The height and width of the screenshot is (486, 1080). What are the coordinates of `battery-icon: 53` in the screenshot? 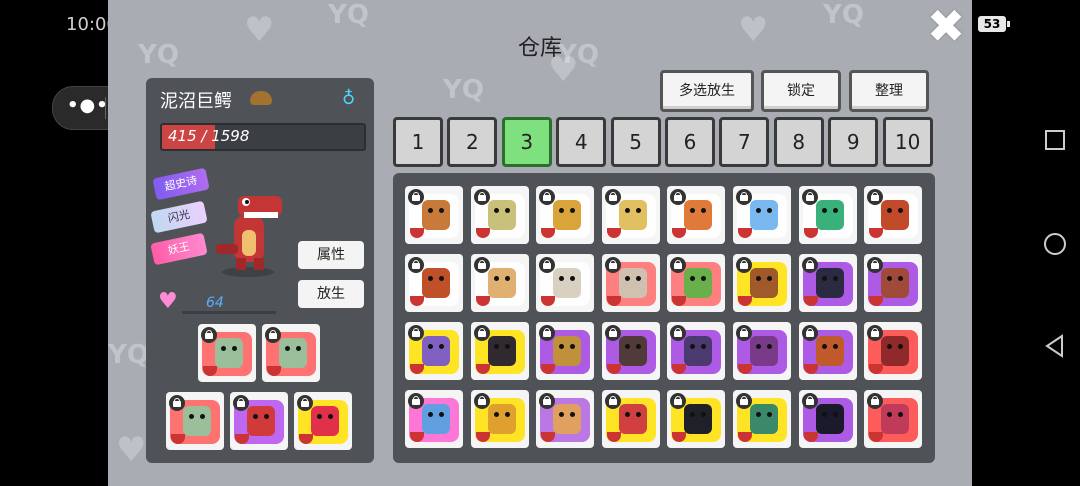 It's located at (994, 24).